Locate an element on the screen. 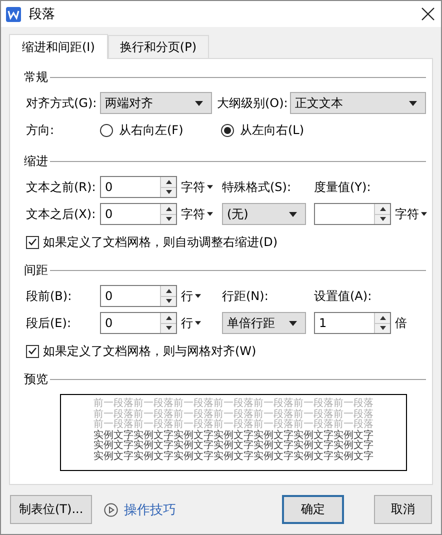 Image resolution: width=442 pixels, height=535 pixels. field-label: 文本之后(X): is located at coordinates (61, 214).